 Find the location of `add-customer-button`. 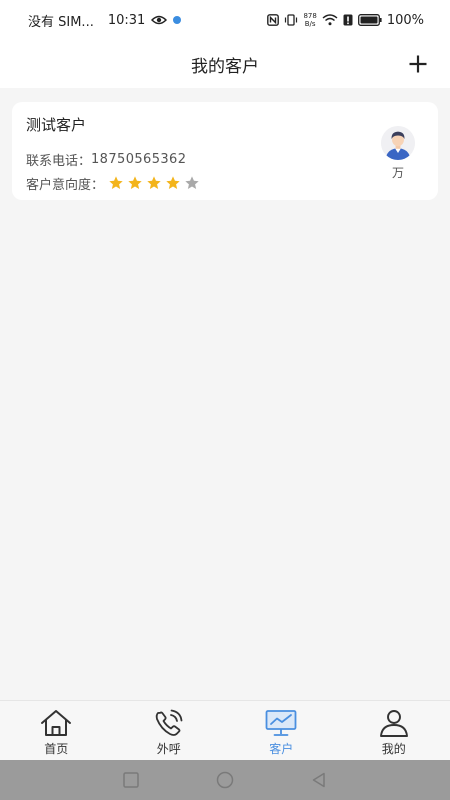

add-customer-button is located at coordinates (418, 64).